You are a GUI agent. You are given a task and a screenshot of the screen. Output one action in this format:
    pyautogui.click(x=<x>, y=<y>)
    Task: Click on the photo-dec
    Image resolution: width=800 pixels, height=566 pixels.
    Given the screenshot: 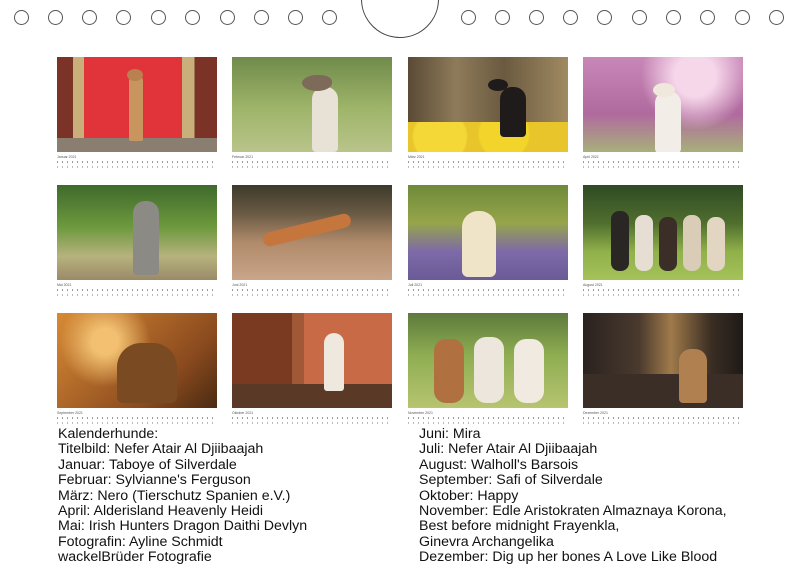 What is the action you would take?
    pyautogui.click(x=663, y=360)
    